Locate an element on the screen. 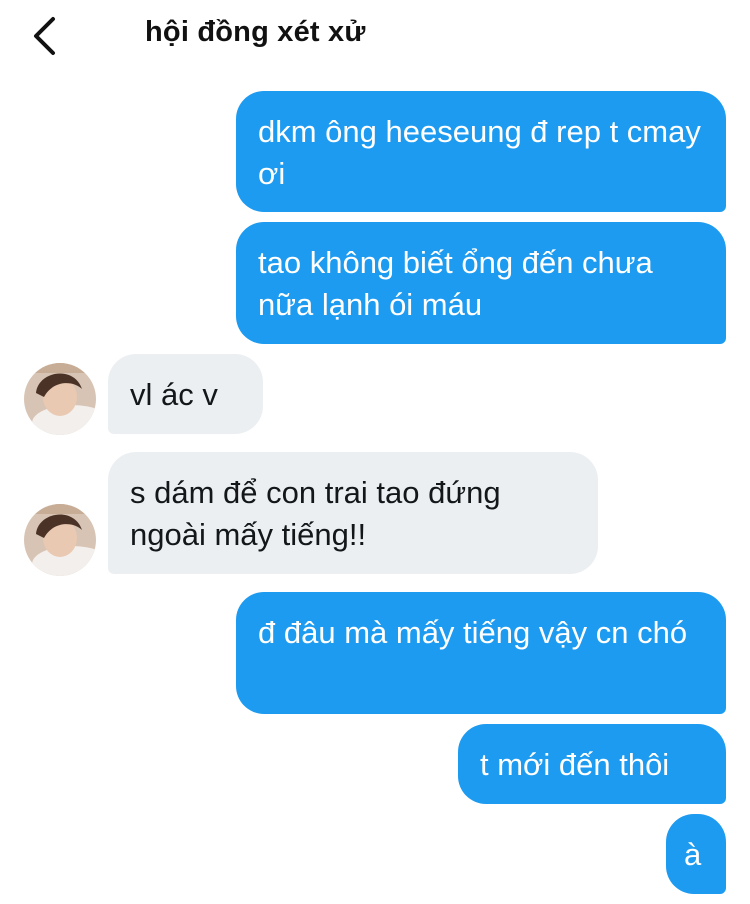 The image size is (750, 904). message-bubble-incoming: vl ác v is located at coordinates (185, 394).